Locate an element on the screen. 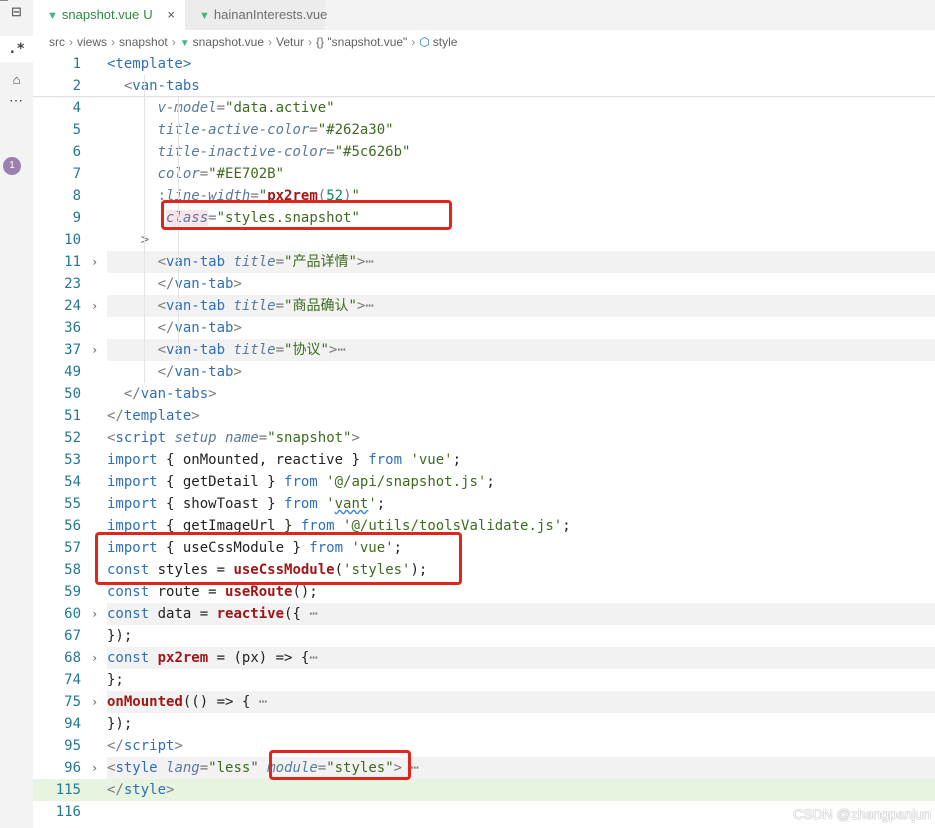 The image size is (935, 828). tab-hainaninterests-vue: ▼ hainanInterests.vue is located at coordinates (256, 15).